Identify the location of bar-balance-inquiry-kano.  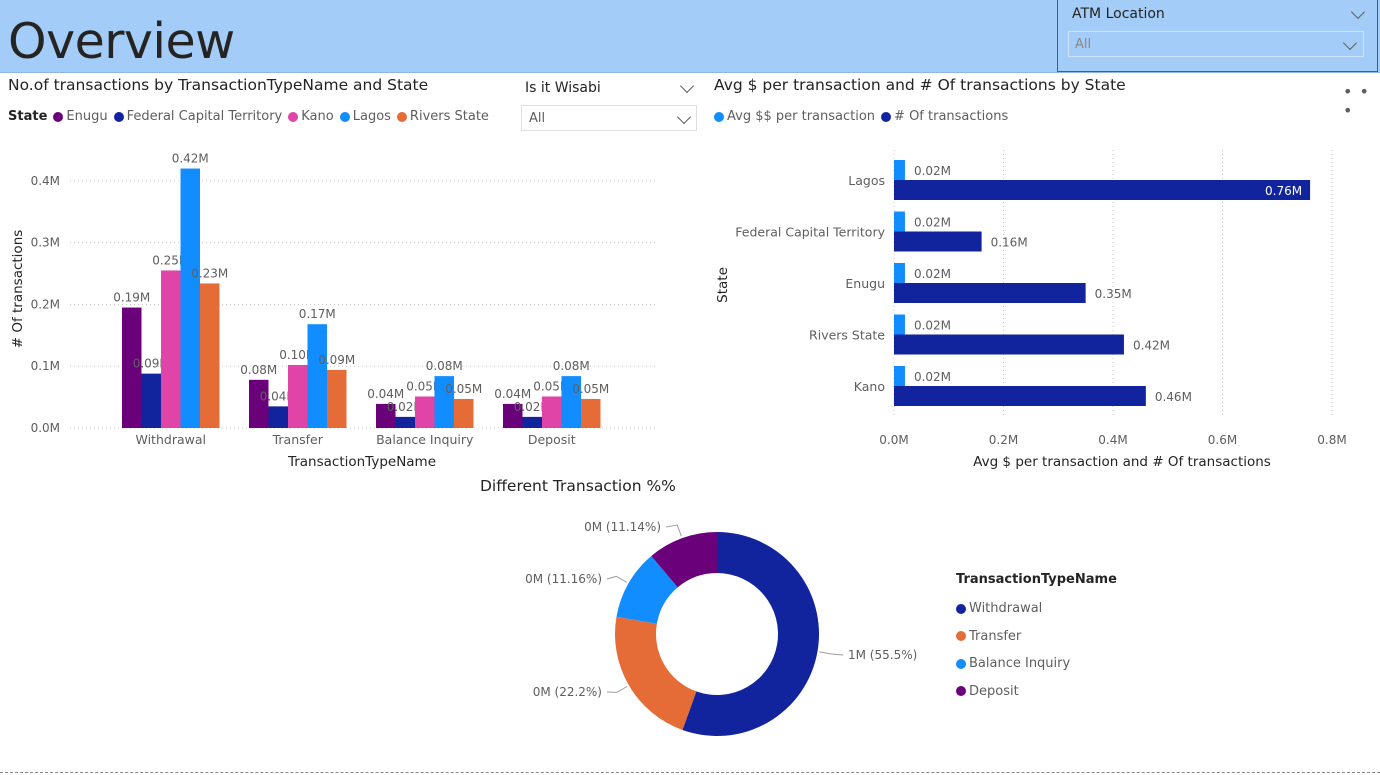
(425, 412).